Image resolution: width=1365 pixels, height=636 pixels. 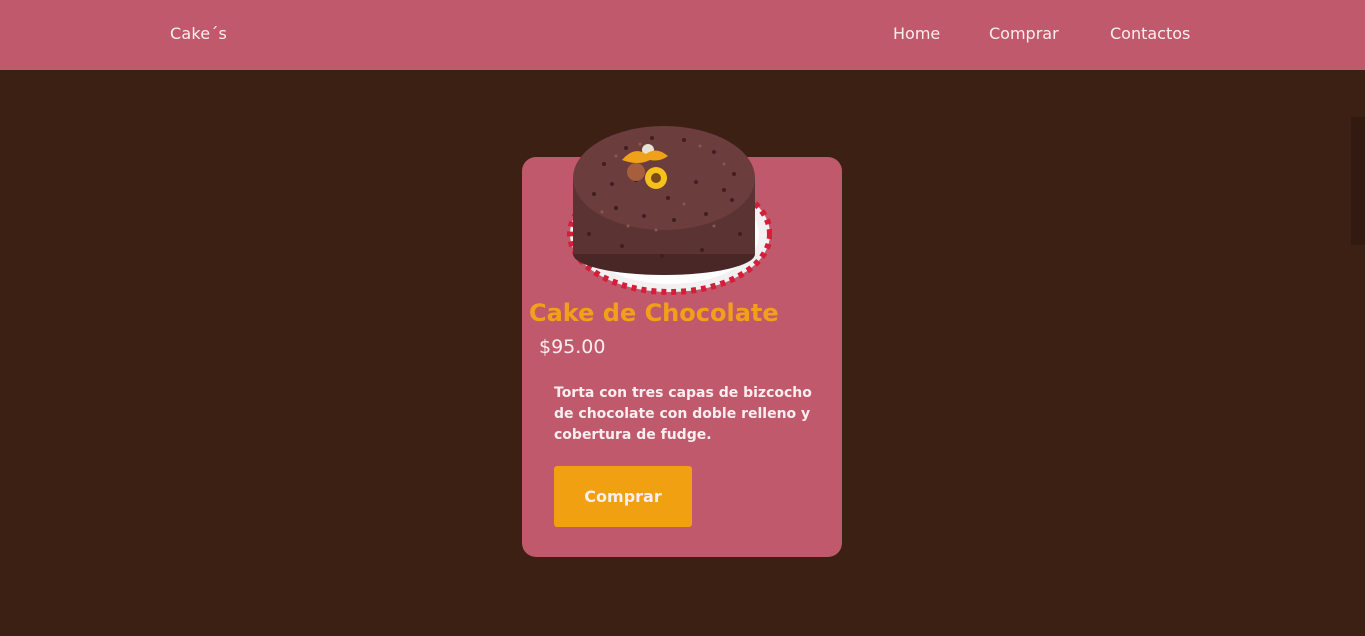 What do you see at coordinates (1024, 33) in the screenshot?
I see `nav-buy-link: Comprar` at bounding box center [1024, 33].